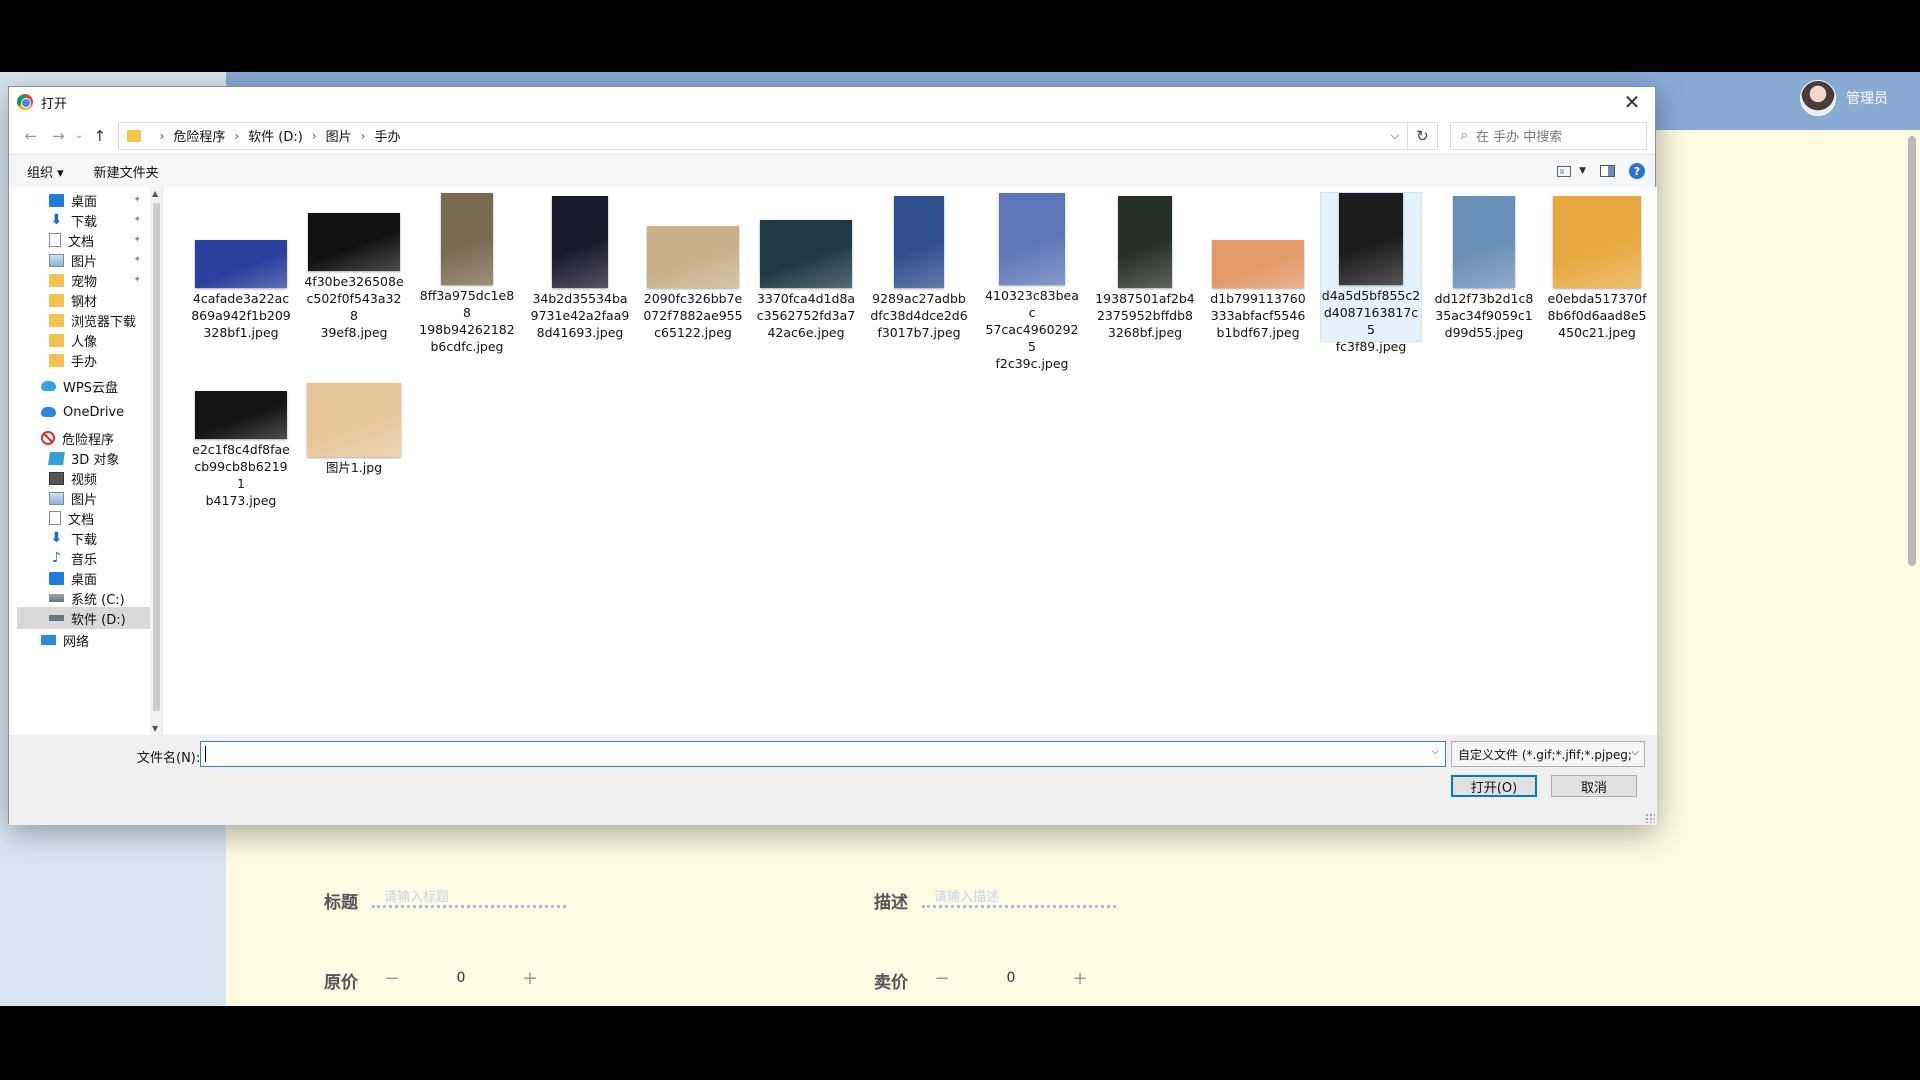 The image size is (1920, 1080). Describe the element at coordinates (82, 578) in the screenshot. I see `sidebar-item-19: 桌面` at that location.